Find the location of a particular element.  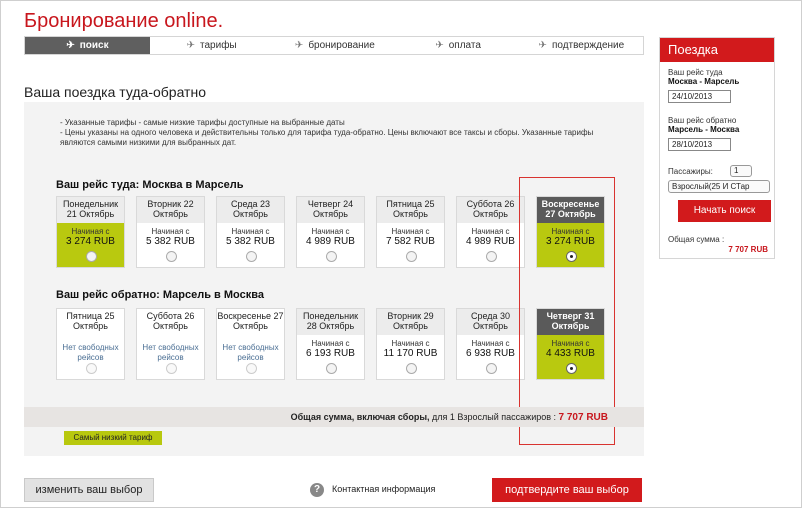

card-body: Начиная с5 382 RUB is located at coordinates (250, 235).